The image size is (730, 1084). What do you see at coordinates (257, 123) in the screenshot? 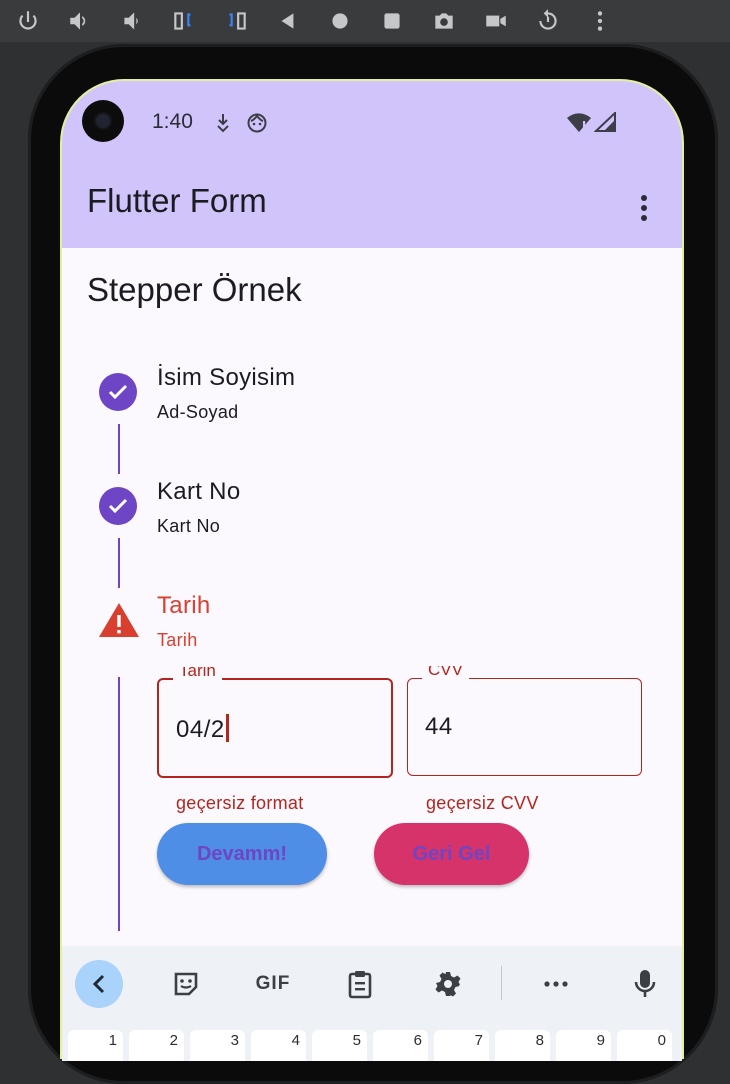
I see `face-icon` at bounding box center [257, 123].